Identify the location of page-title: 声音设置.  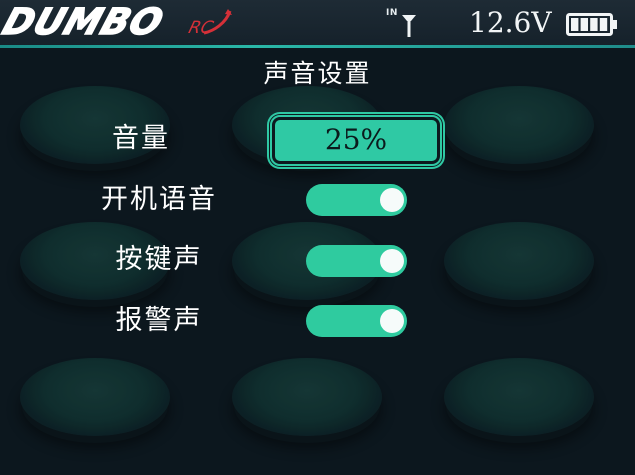
(317, 73).